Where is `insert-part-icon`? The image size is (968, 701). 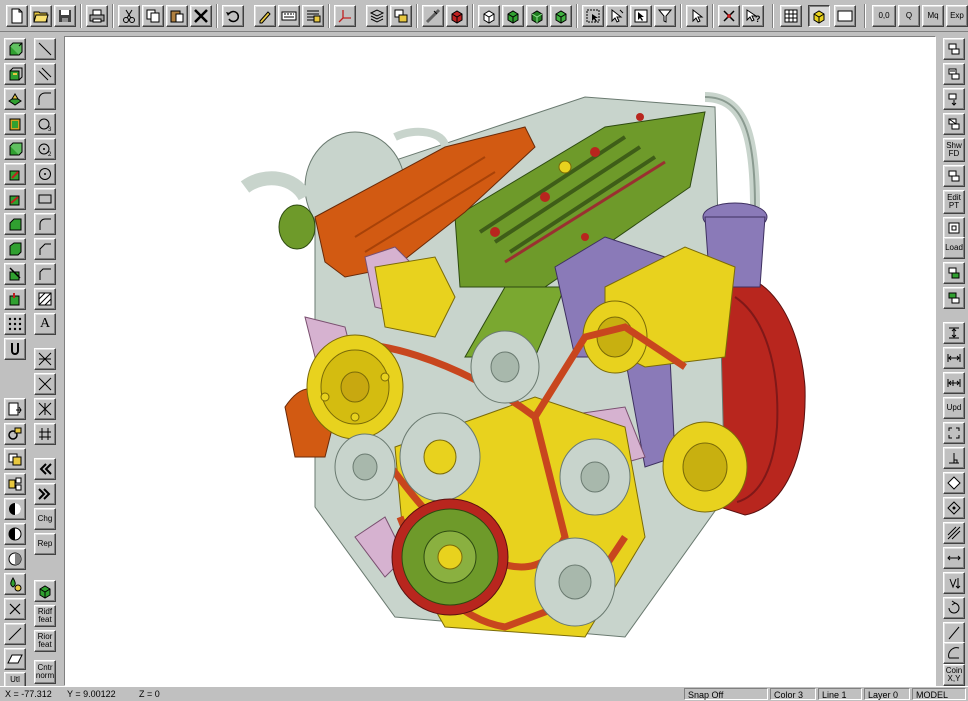
insert-part-icon is located at coordinates (15, 409).